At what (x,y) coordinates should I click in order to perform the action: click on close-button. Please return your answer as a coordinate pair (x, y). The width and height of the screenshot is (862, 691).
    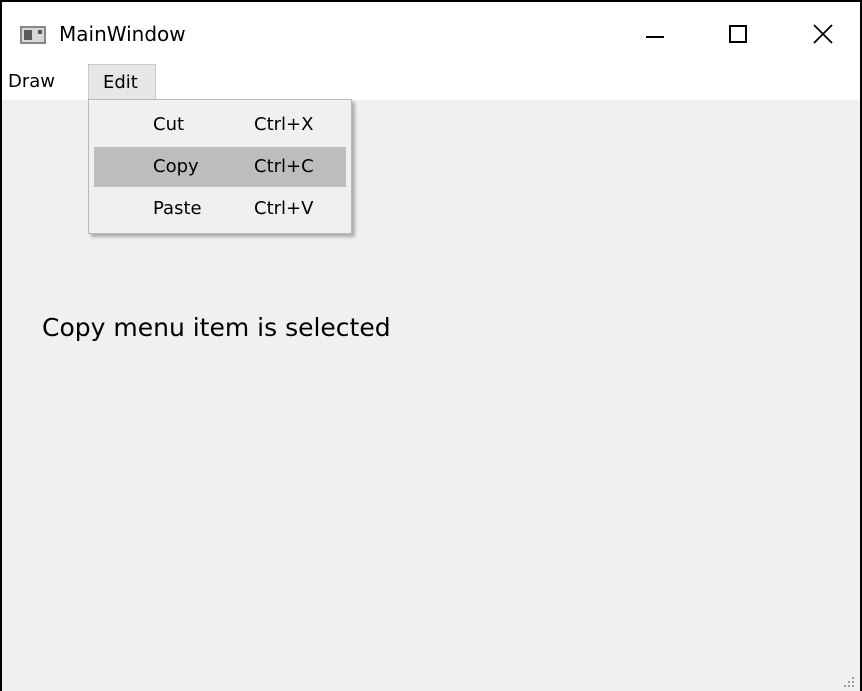
    Looking at the image, I should click on (819, 33).